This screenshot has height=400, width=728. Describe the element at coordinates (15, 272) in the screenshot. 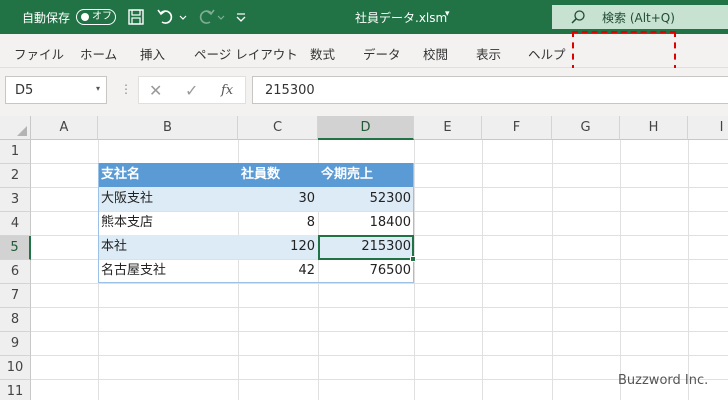

I see `row-header-6: 6` at that location.